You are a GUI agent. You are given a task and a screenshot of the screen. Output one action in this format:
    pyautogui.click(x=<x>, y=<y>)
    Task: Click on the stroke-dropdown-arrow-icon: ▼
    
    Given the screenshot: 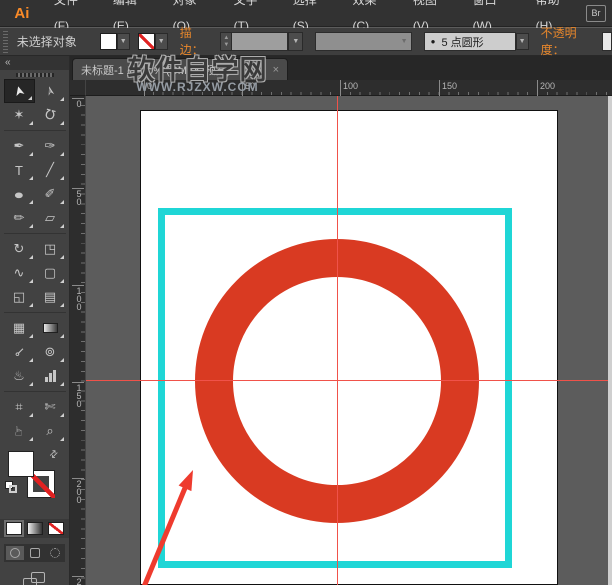 What is the action you would take?
    pyautogui.click(x=161, y=41)
    